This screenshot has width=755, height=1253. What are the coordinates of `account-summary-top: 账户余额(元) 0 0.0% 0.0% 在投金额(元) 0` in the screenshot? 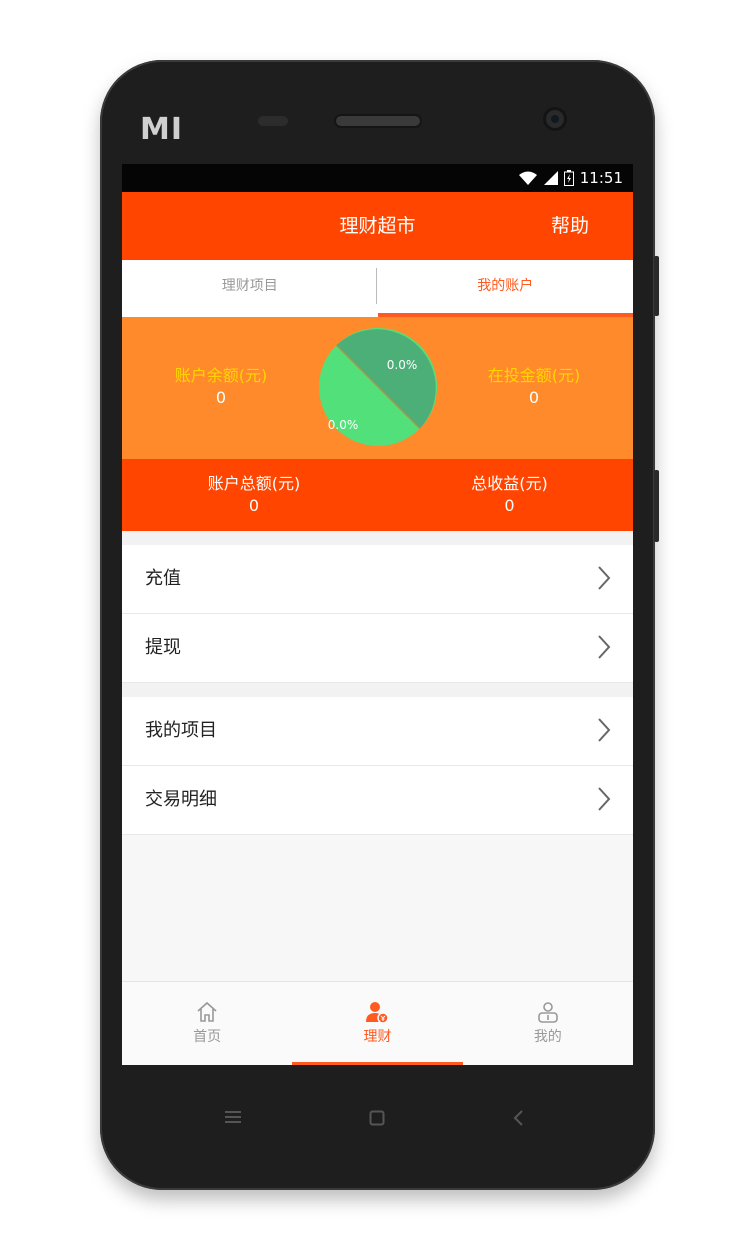 It's located at (377, 388).